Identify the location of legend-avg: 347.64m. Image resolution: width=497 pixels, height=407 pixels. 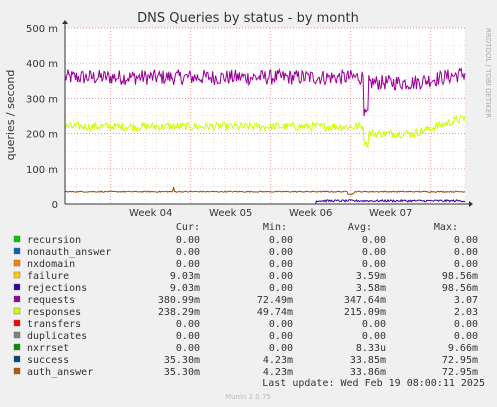
(365, 300).